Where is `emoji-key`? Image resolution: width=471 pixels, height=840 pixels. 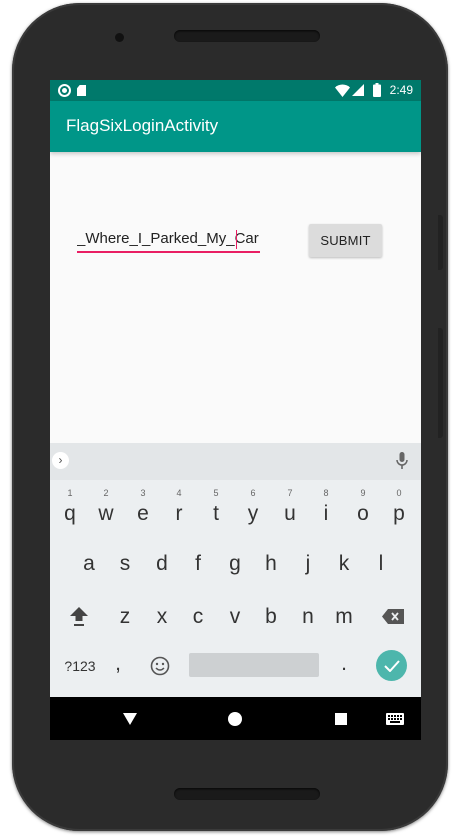 emoji-key is located at coordinates (160, 666).